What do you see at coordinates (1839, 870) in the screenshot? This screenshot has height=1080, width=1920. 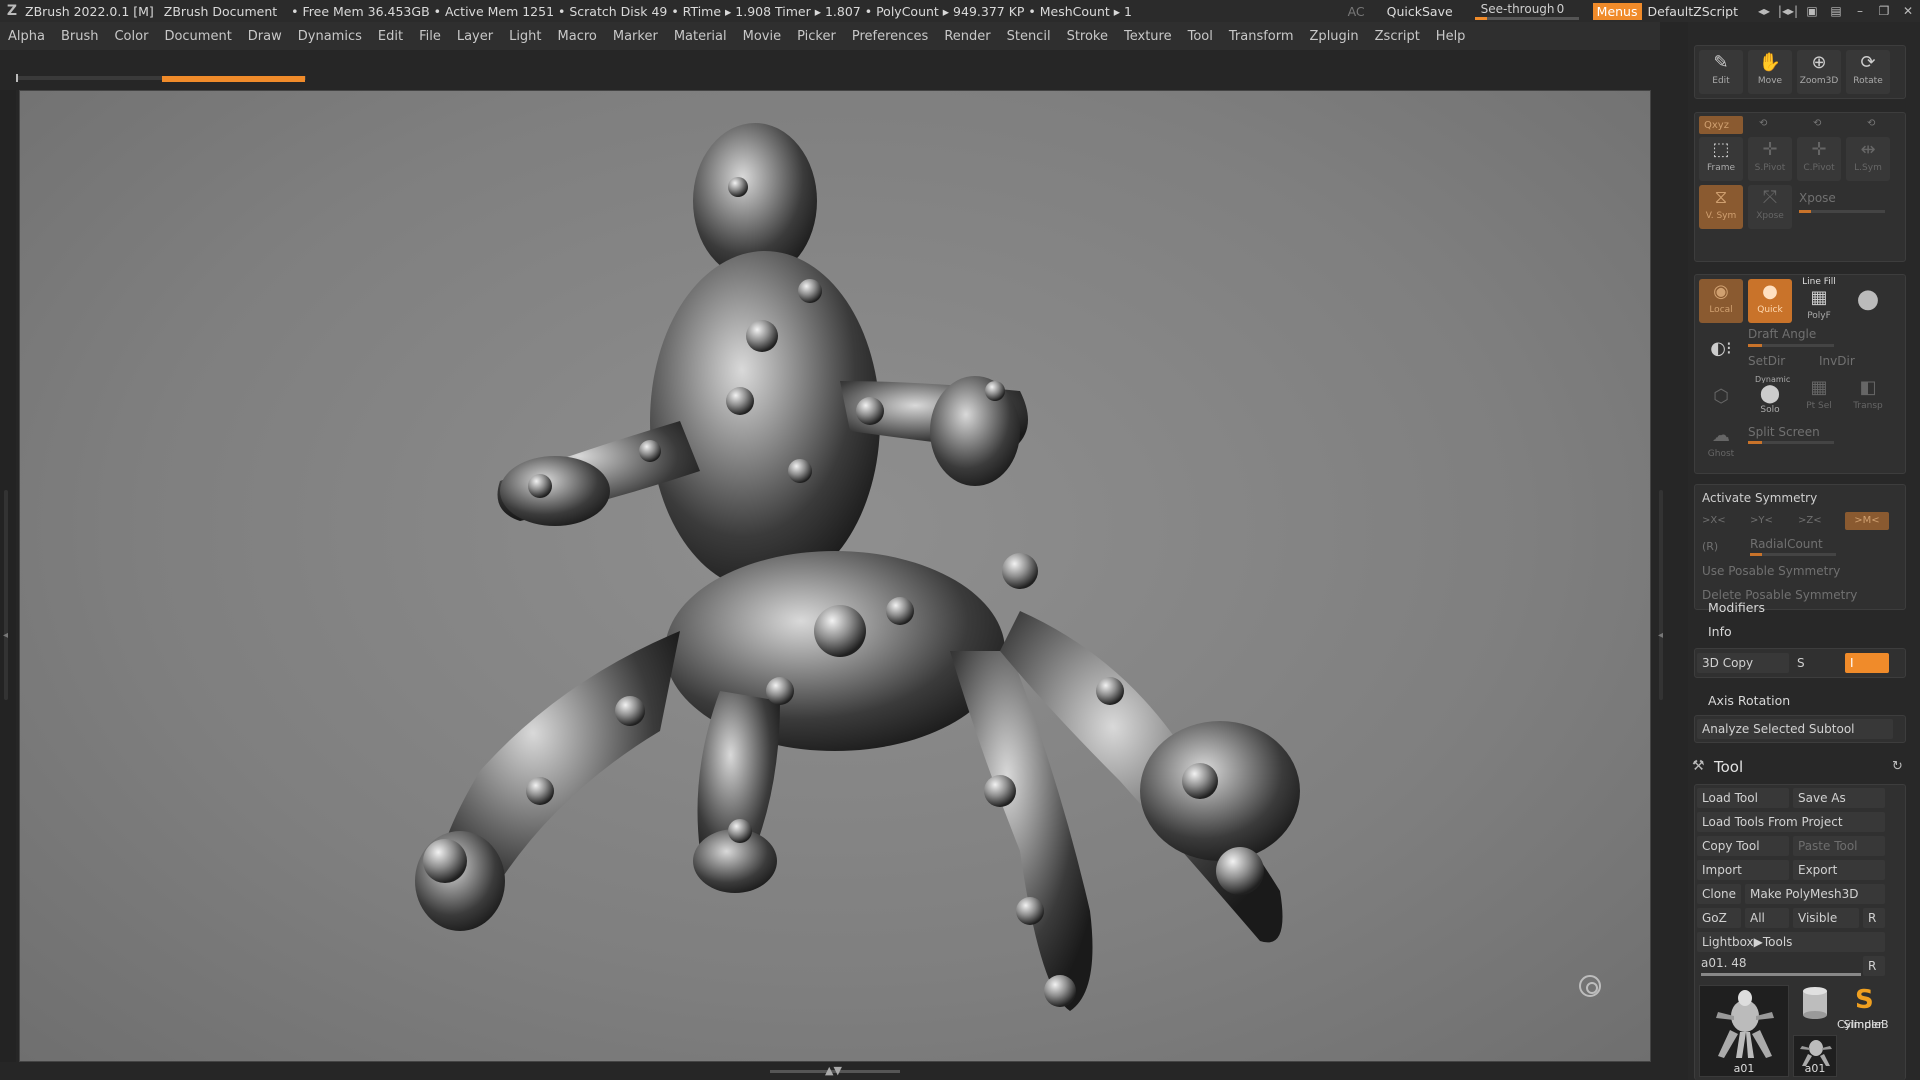 I see `export-button: Export` at bounding box center [1839, 870].